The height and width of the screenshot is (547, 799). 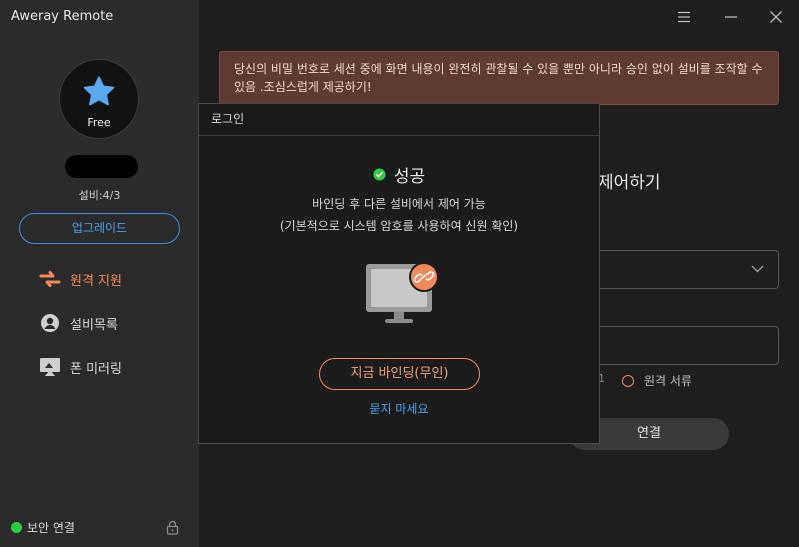 What do you see at coordinates (16, 527) in the screenshot?
I see `status-dot-icon` at bounding box center [16, 527].